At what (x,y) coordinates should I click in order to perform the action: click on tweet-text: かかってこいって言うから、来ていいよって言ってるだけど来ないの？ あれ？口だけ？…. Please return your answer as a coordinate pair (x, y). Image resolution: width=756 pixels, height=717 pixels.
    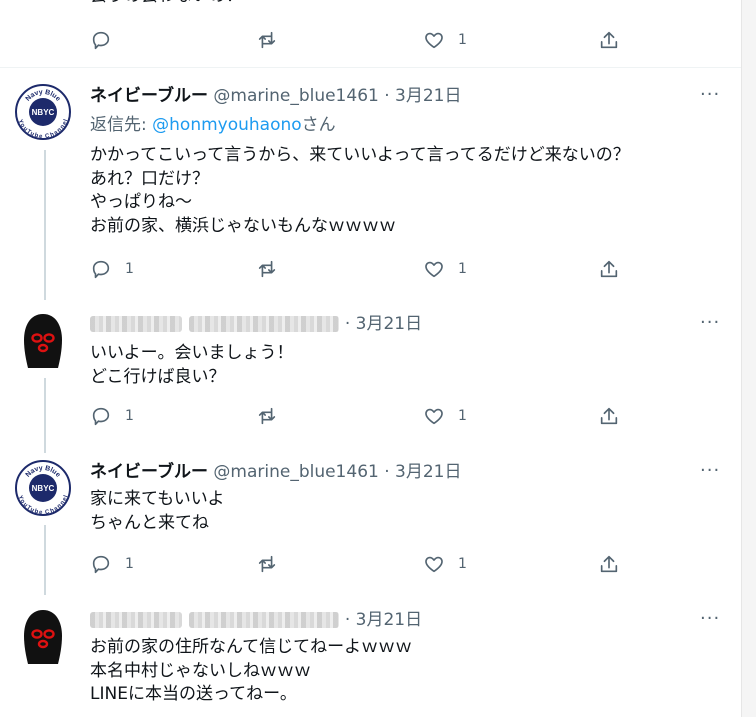
    Looking at the image, I should click on (360, 191).